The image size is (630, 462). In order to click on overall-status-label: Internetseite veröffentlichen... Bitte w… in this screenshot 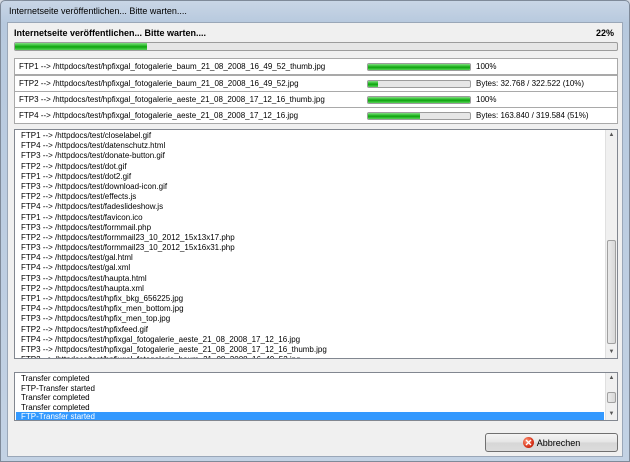, I will do `click(110, 33)`.